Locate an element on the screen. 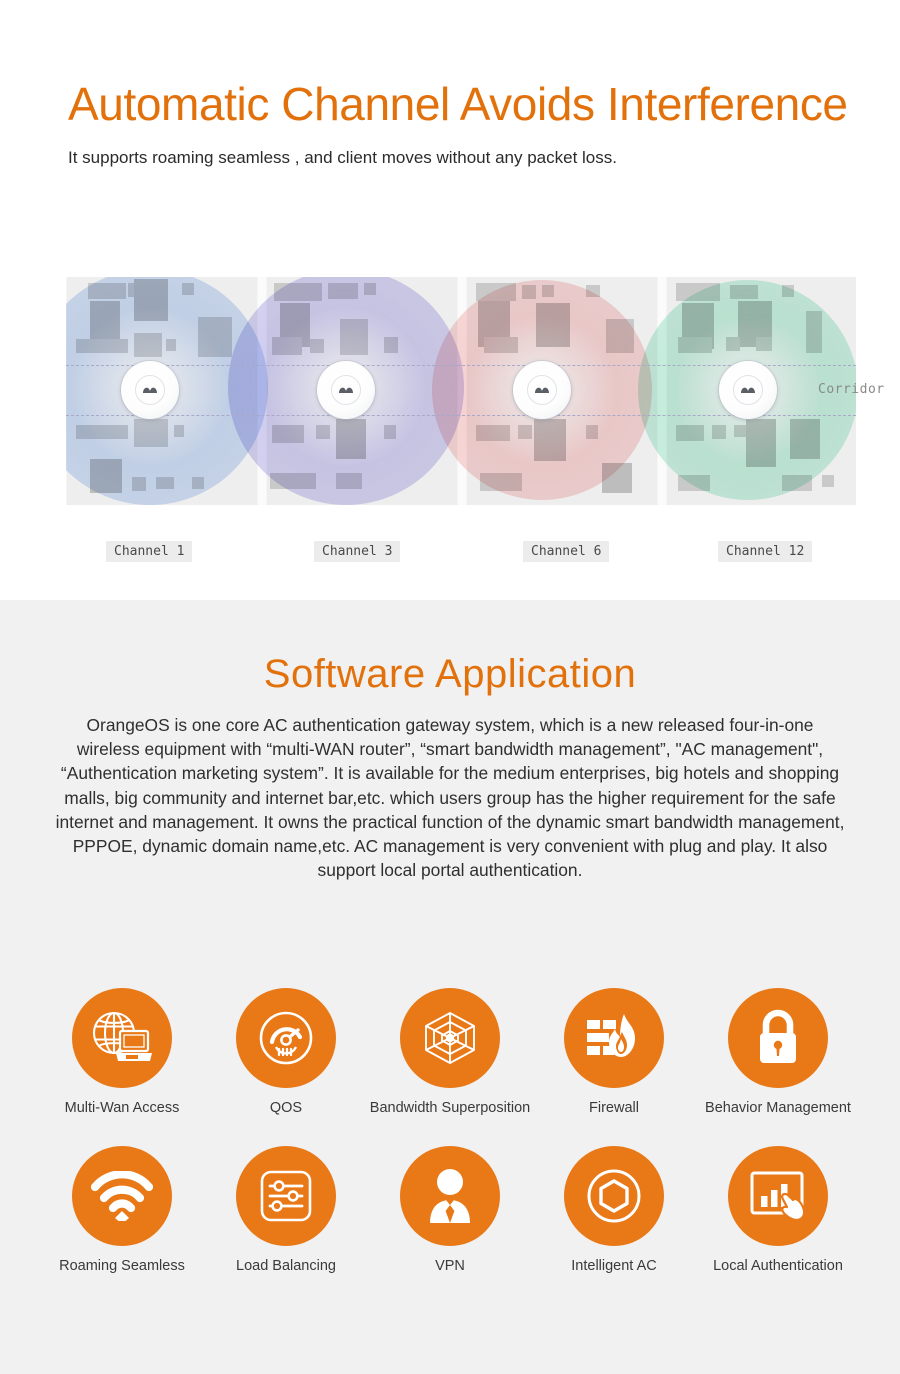 The image size is (900, 1374). hexagon-ring-icon is located at coordinates (614, 1196).